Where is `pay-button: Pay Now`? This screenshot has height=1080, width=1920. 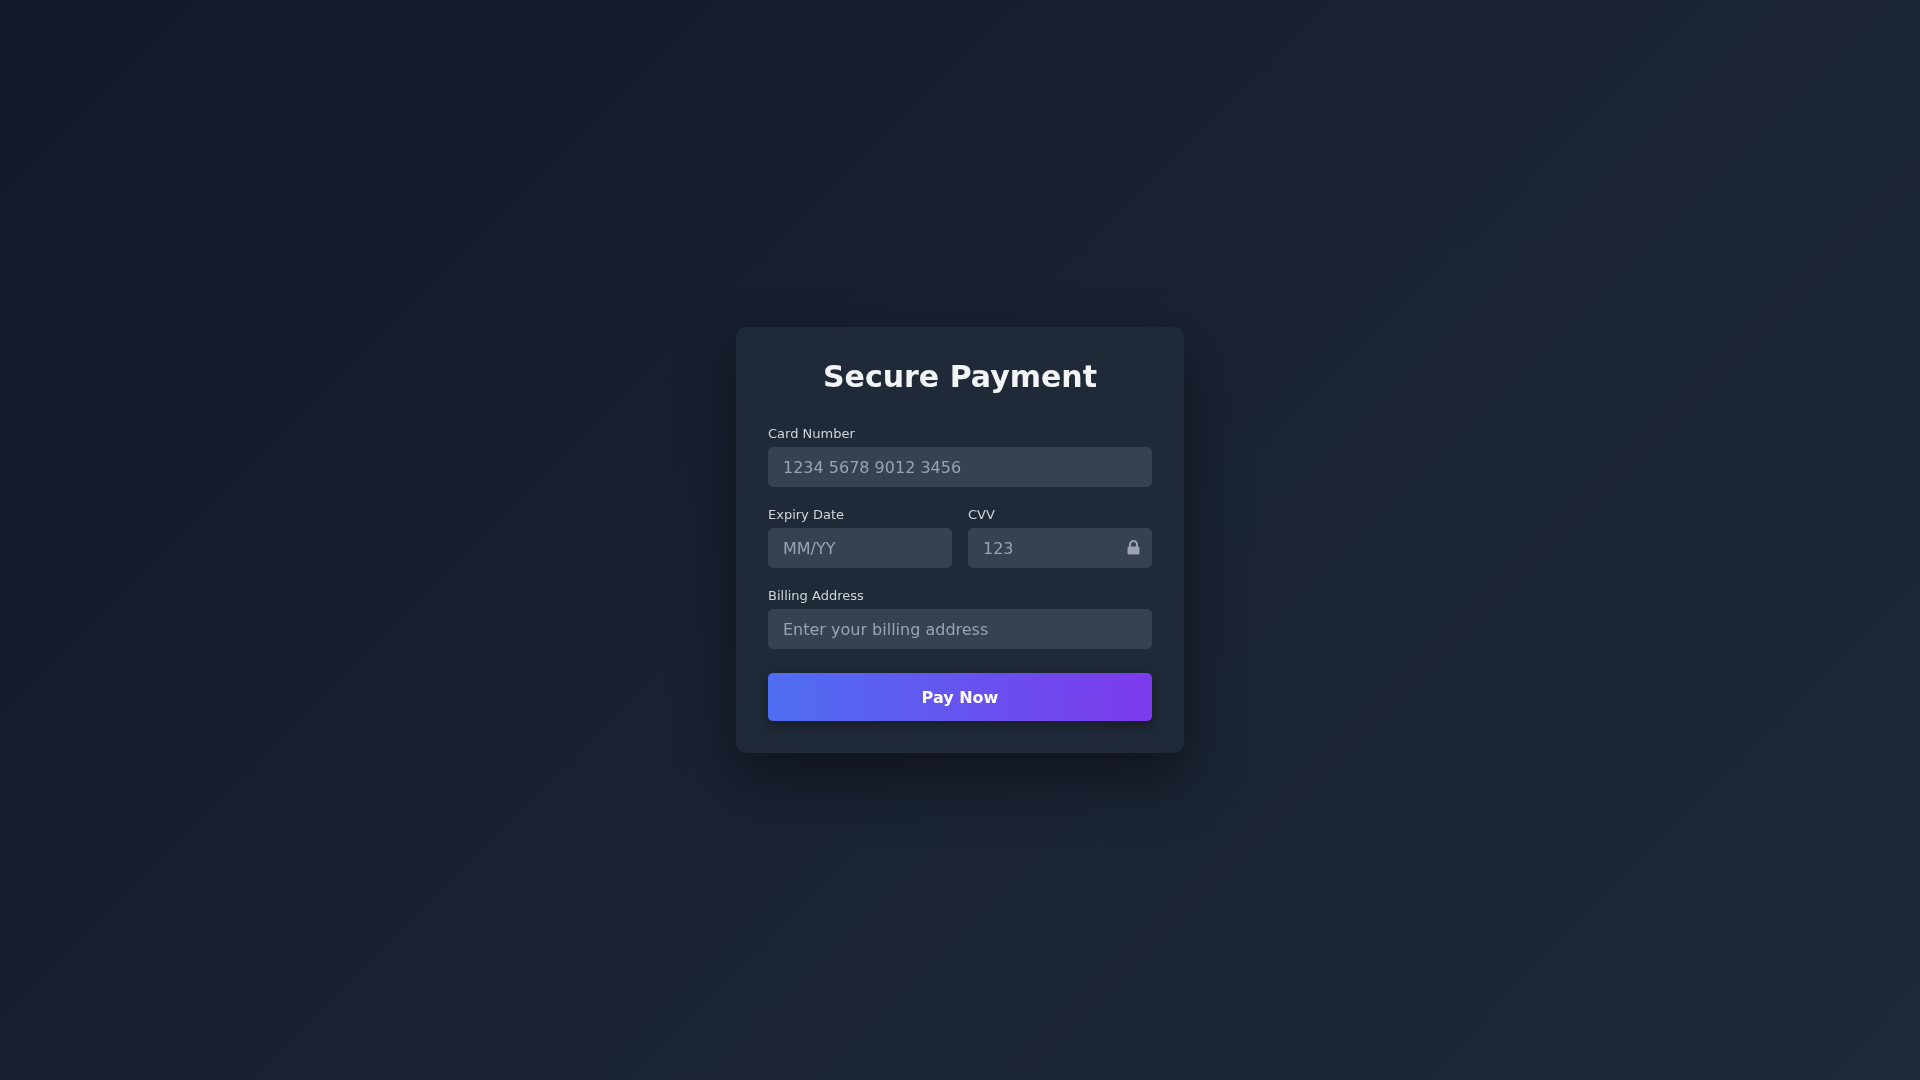 pay-button: Pay Now is located at coordinates (960, 697).